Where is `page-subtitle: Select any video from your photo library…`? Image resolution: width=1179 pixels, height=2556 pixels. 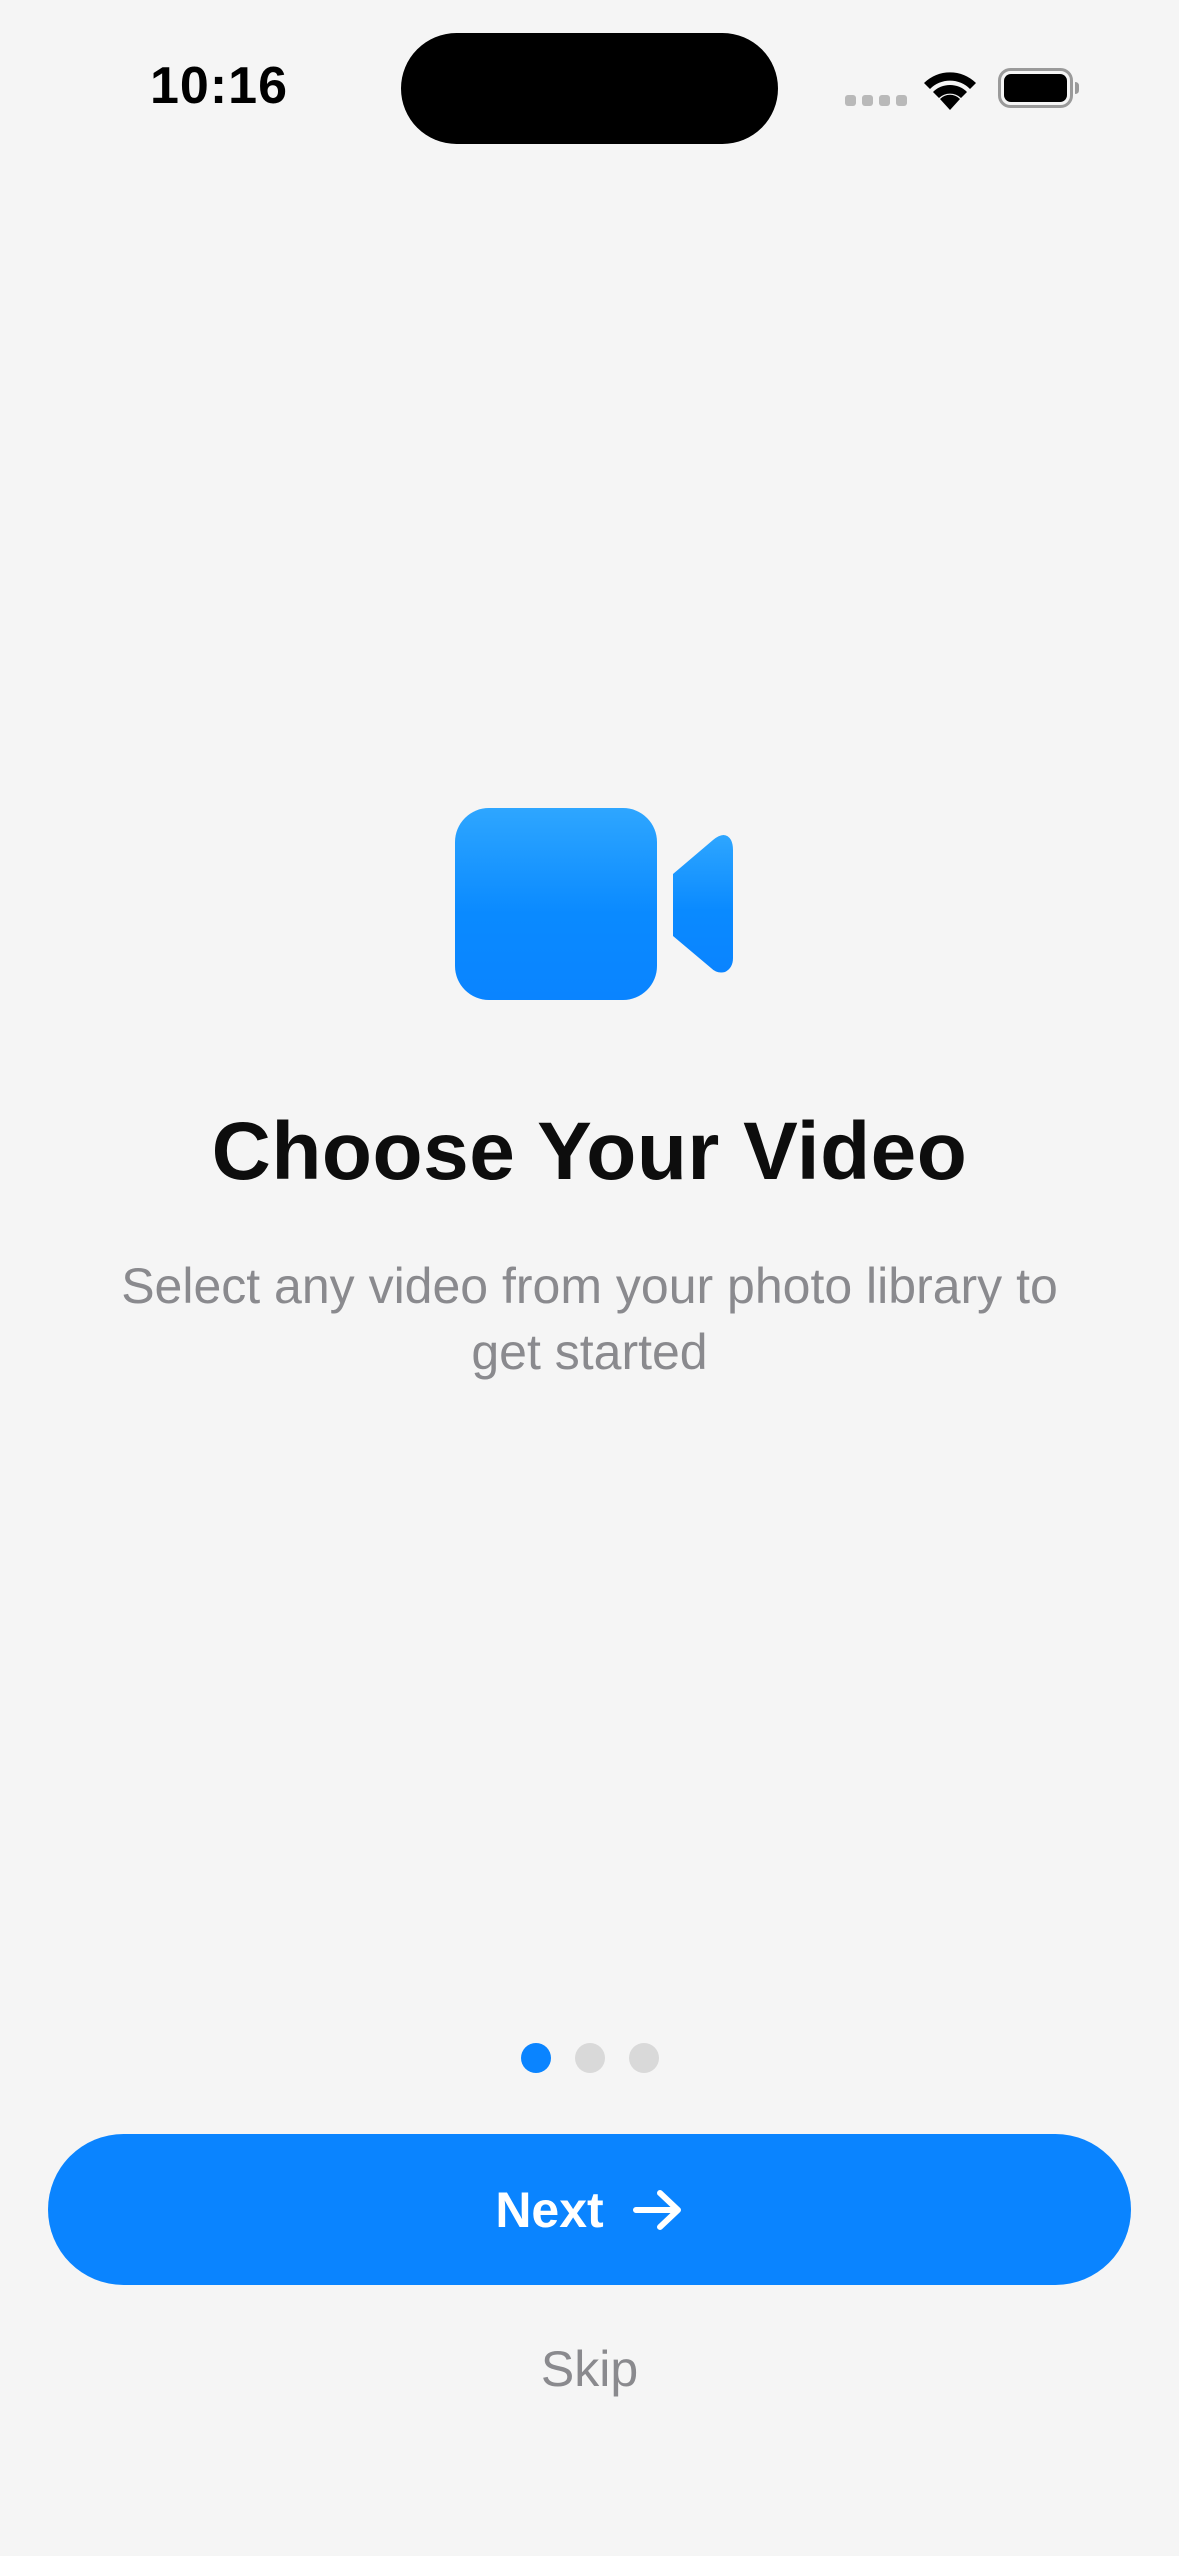 page-subtitle: Select any video from your photo library… is located at coordinates (589, 1319).